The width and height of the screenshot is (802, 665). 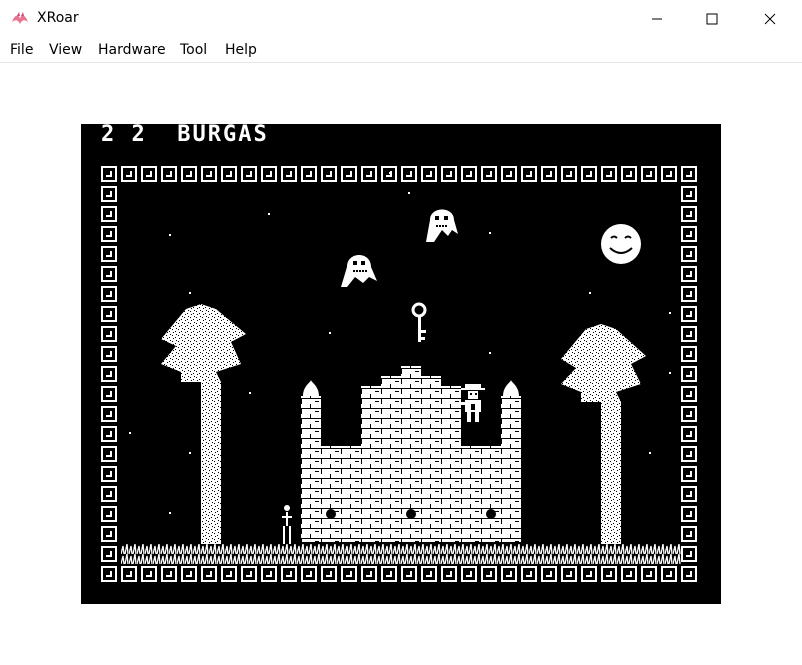 I want to click on close-button, so click(x=770, y=19).